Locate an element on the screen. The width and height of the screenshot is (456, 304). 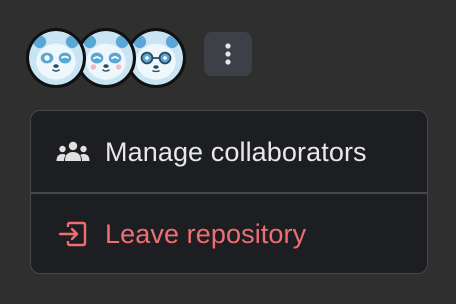
avatar is located at coordinates (56, 58).